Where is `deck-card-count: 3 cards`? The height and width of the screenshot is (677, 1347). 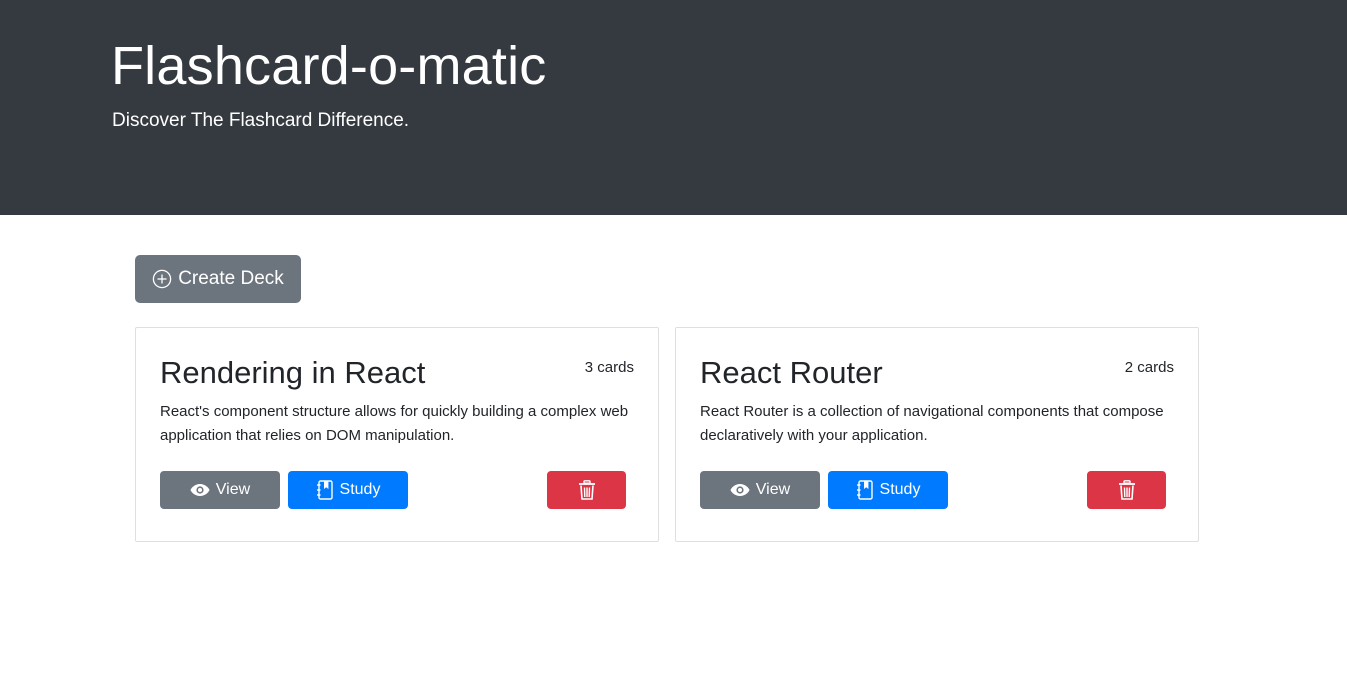 deck-card-count: 3 cards is located at coordinates (609, 367).